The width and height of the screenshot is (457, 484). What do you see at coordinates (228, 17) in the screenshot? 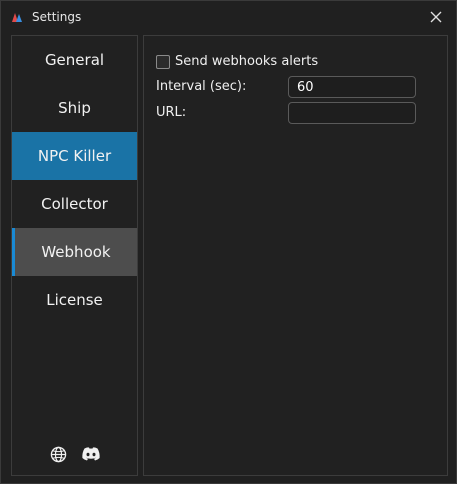
I see `title-bar: Settings` at bounding box center [228, 17].